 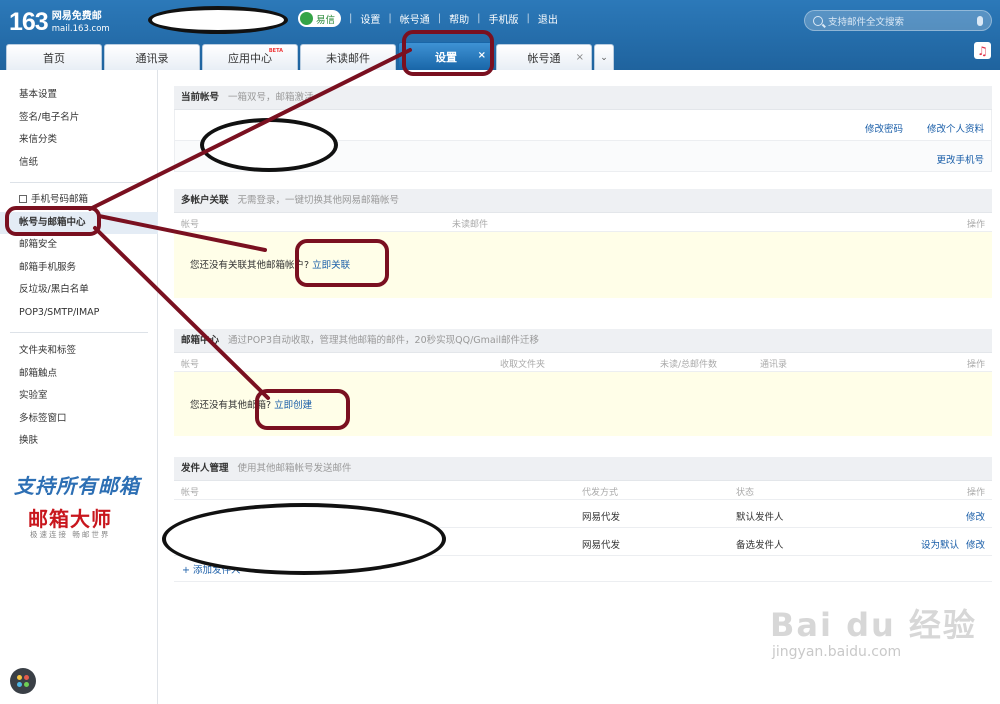 I want to click on panel-header: 当前帐号 一箱双号，邮箱激活, so click(x=583, y=98).